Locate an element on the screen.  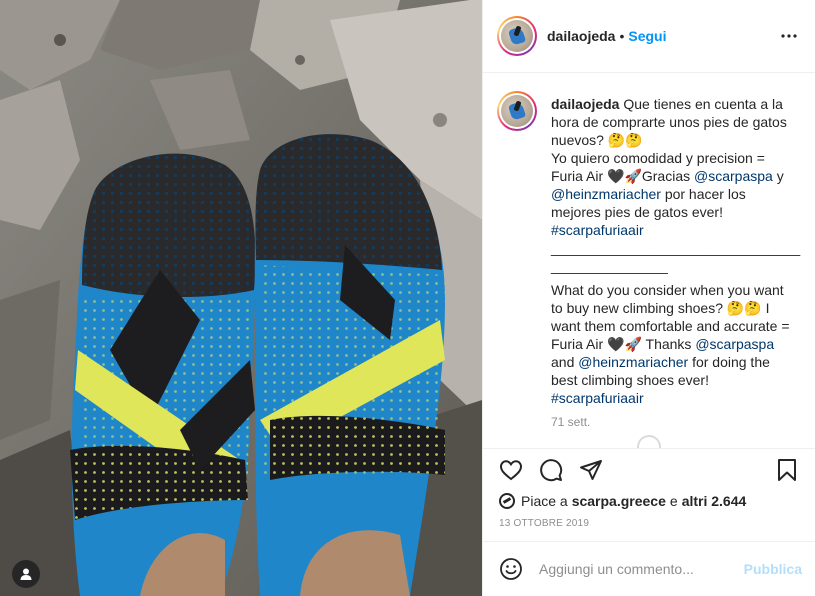
heart-icon is located at coordinates (511, 470).